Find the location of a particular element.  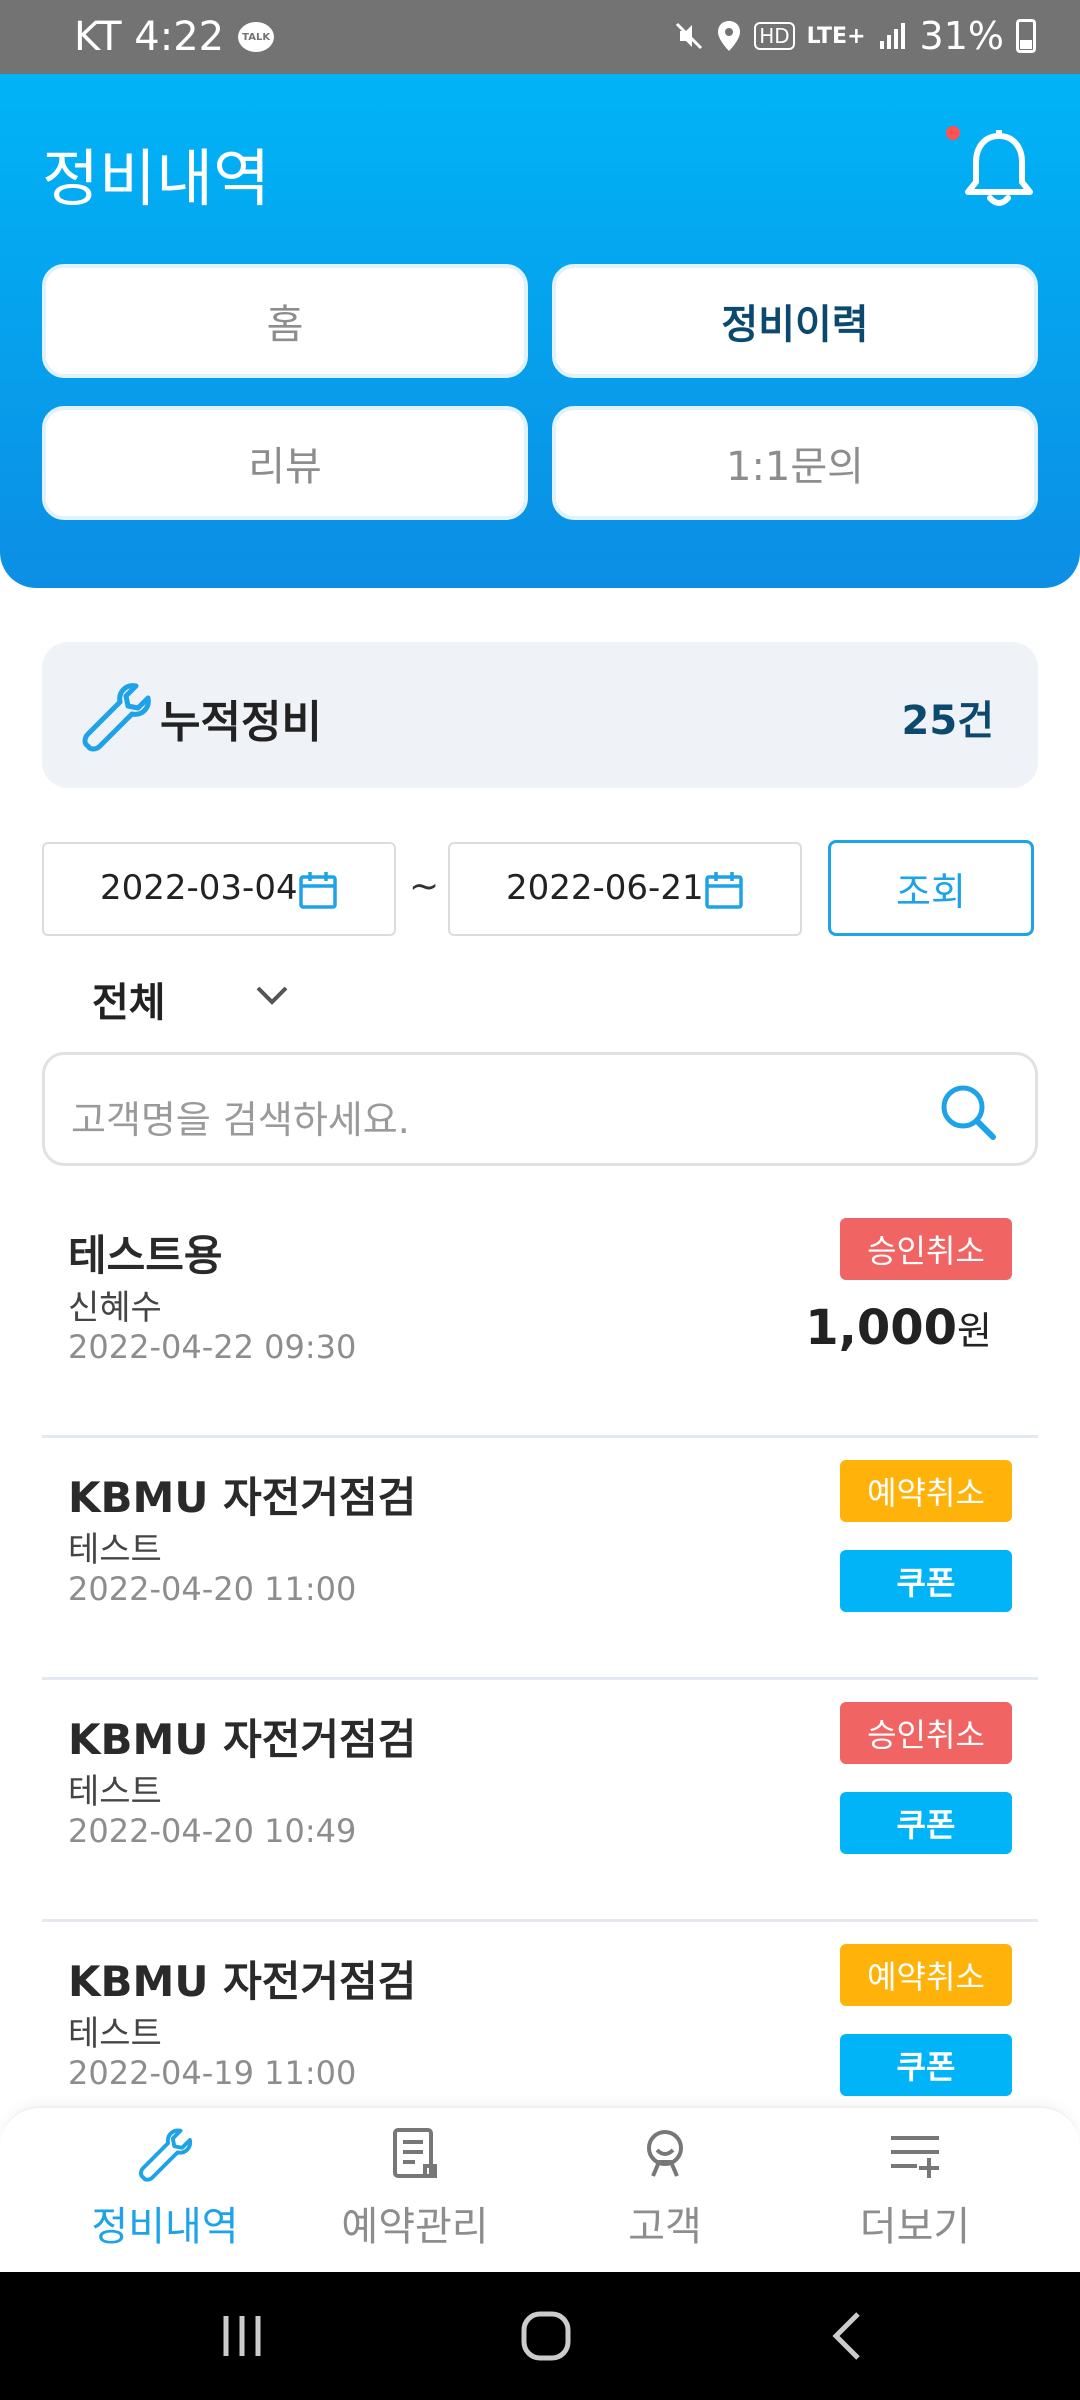

kakaotalk-icon: TALK is located at coordinates (256, 37).